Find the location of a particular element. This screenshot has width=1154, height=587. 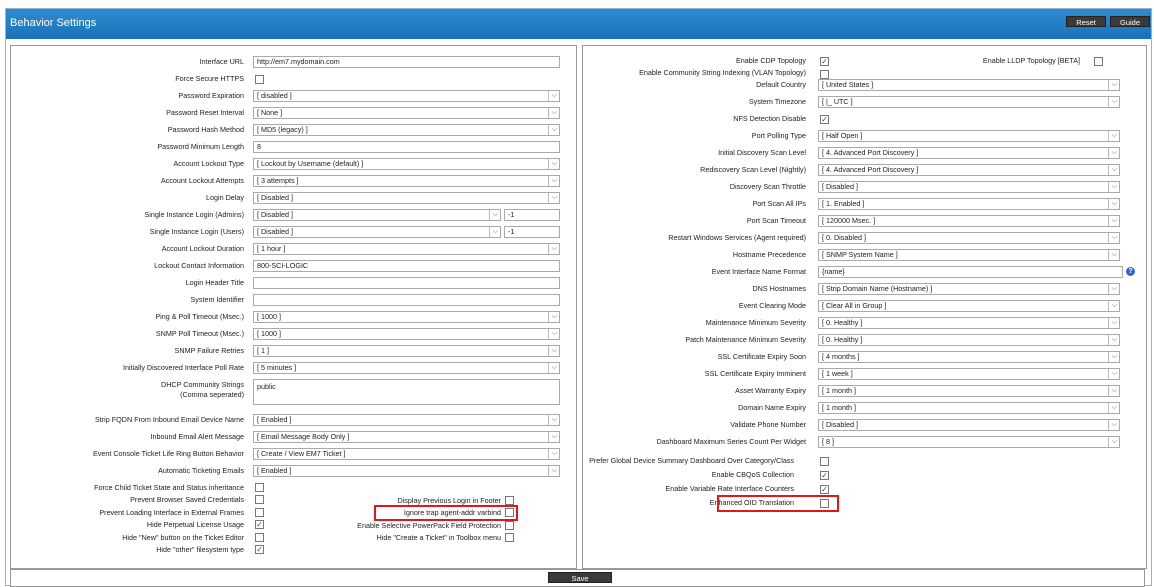

ticket-ring-select-value: [ Create / View EM7 Ticket ] is located at coordinates (301, 453).